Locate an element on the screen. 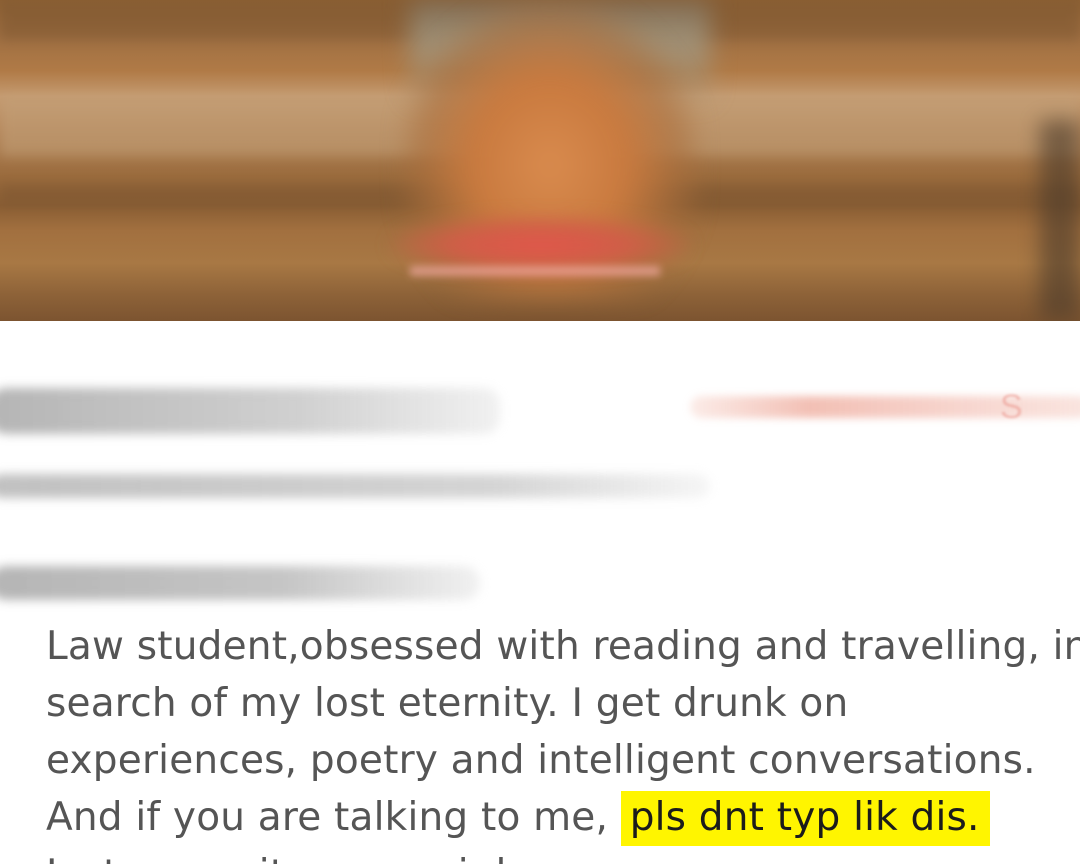  bio-highlight: pls dnt typ lik dis. is located at coordinates (805, 818).